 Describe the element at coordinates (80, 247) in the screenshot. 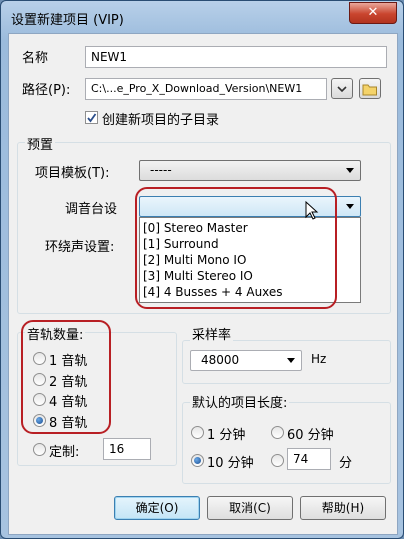

I see `surround-label: 环绕声设置:` at that location.